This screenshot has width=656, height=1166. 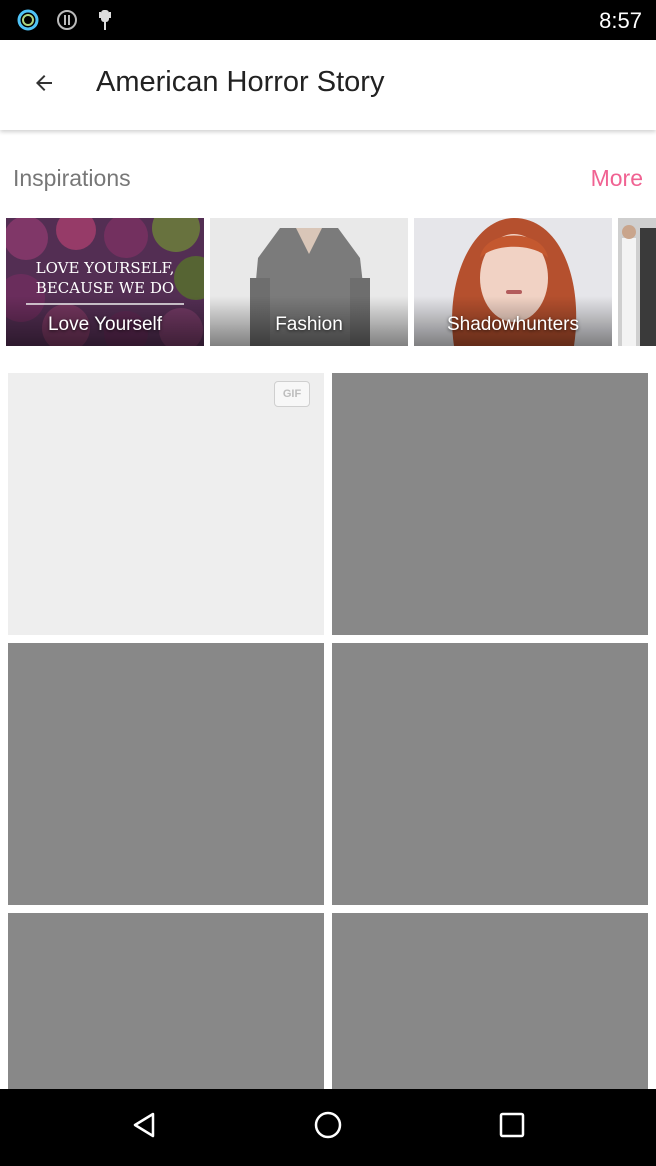 I want to click on gif-badge: GIF, so click(x=292, y=394).